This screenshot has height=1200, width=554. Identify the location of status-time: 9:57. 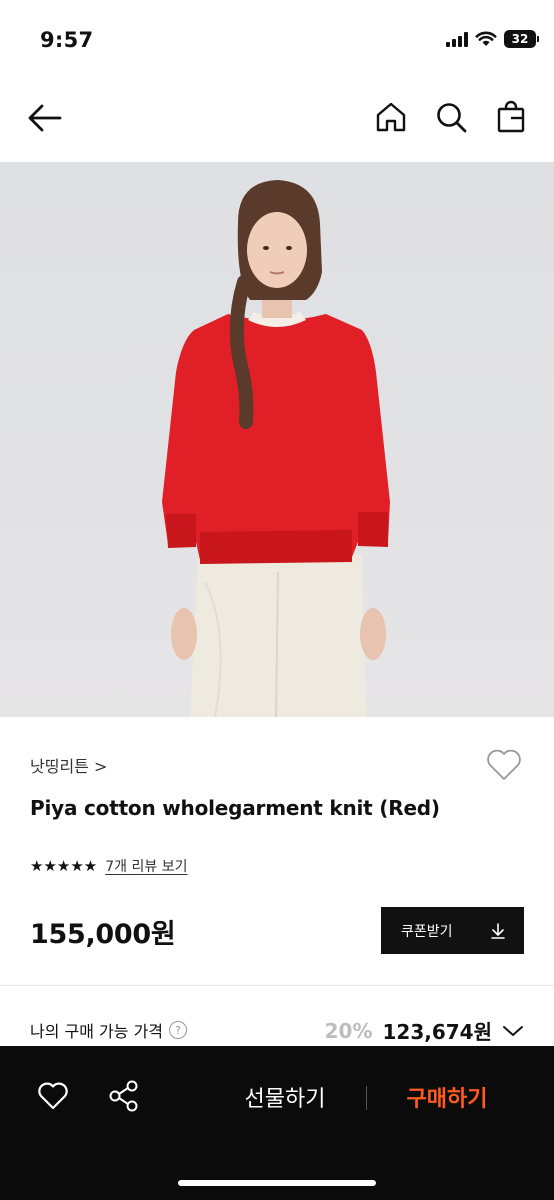
(67, 40).